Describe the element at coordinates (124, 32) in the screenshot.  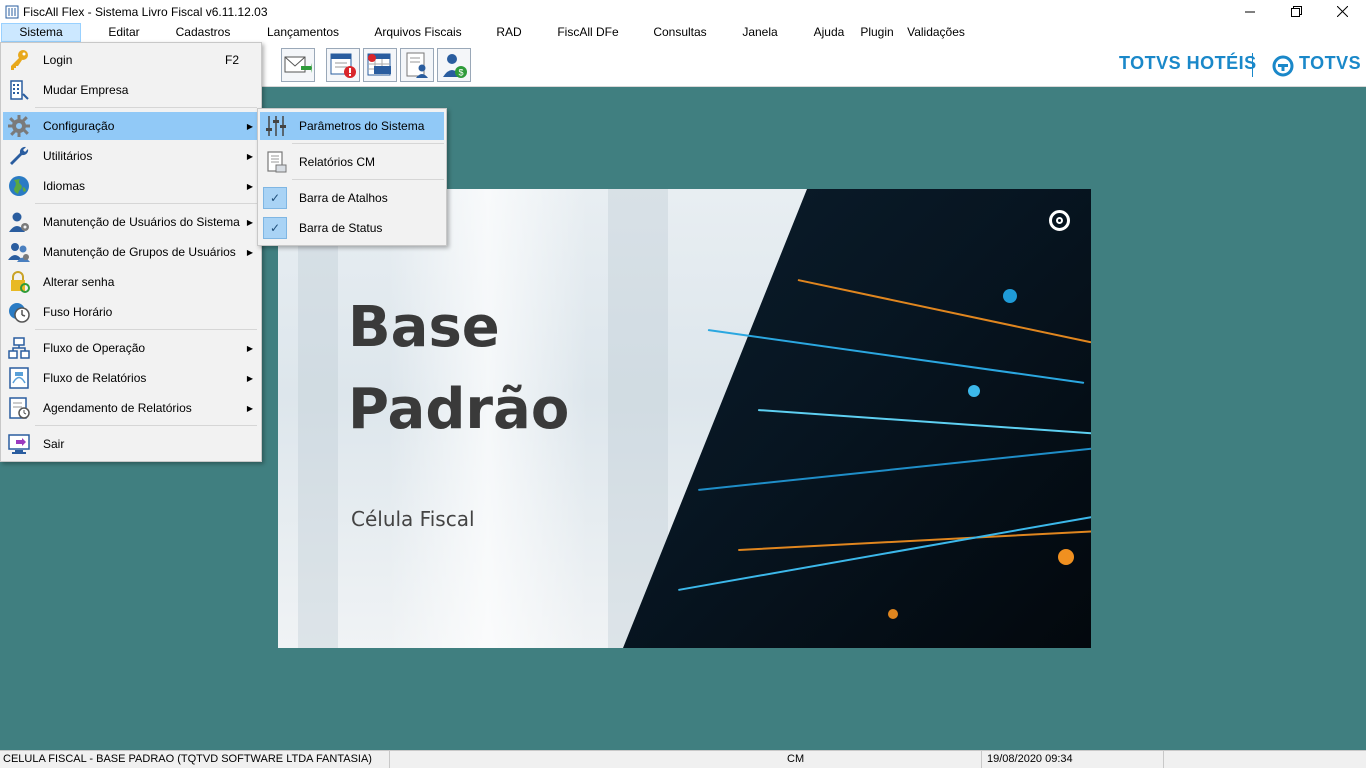
I see `menu-editar: Editar` at that location.